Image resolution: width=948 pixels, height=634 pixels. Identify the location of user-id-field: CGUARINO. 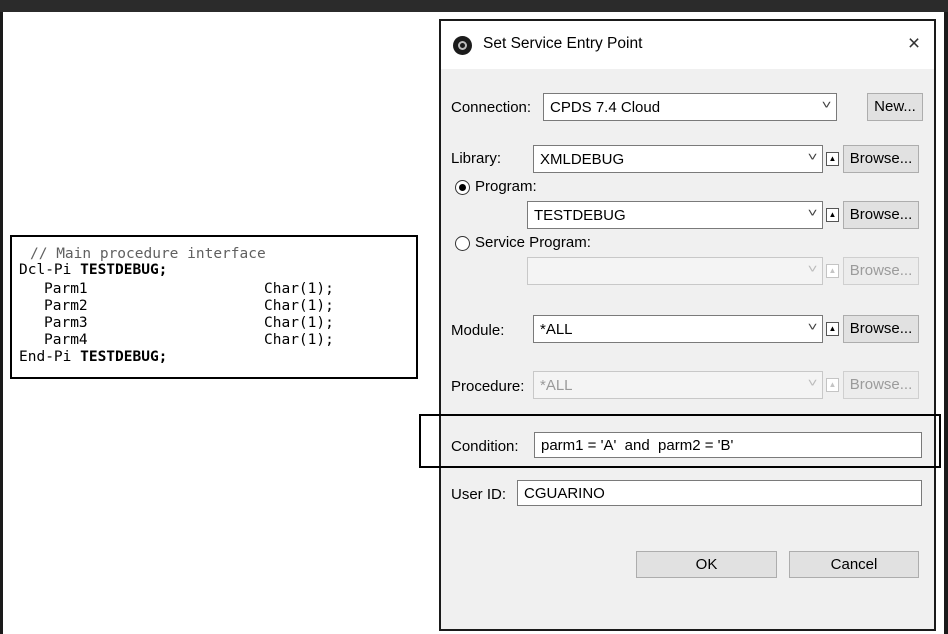
(719, 493).